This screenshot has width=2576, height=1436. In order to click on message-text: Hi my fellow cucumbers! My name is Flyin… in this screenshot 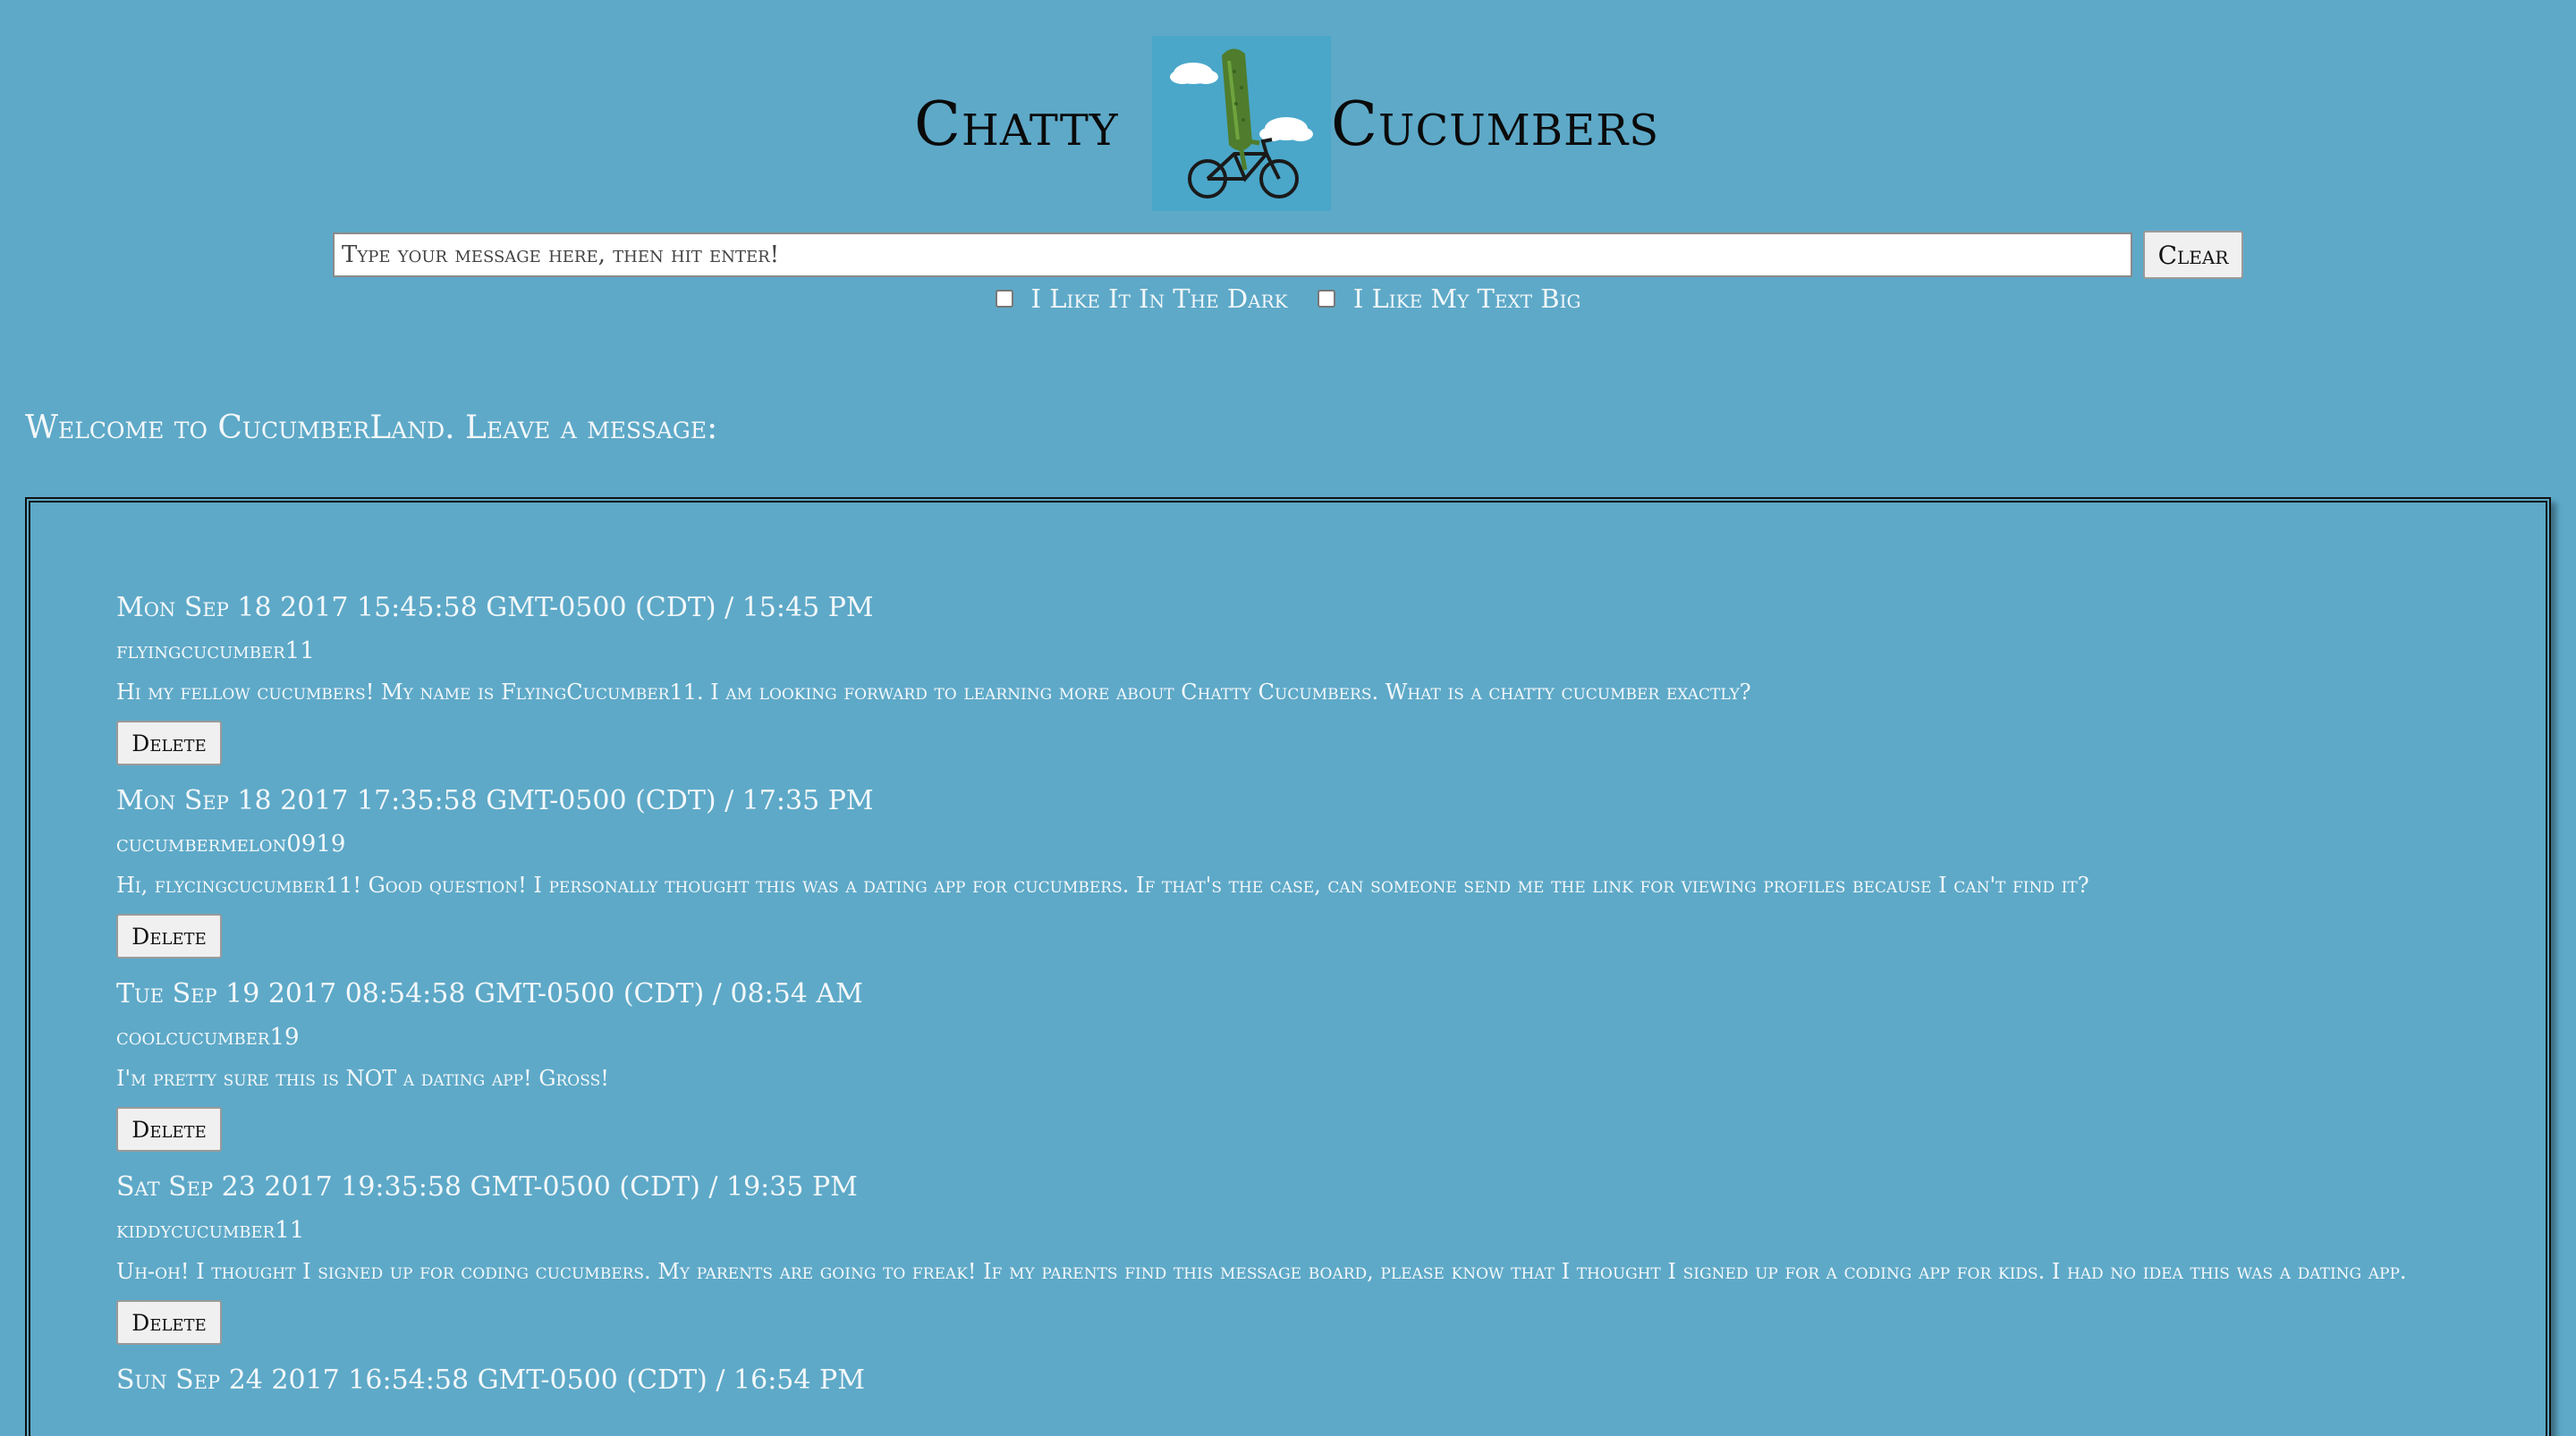, I will do `click(933, 692)`.